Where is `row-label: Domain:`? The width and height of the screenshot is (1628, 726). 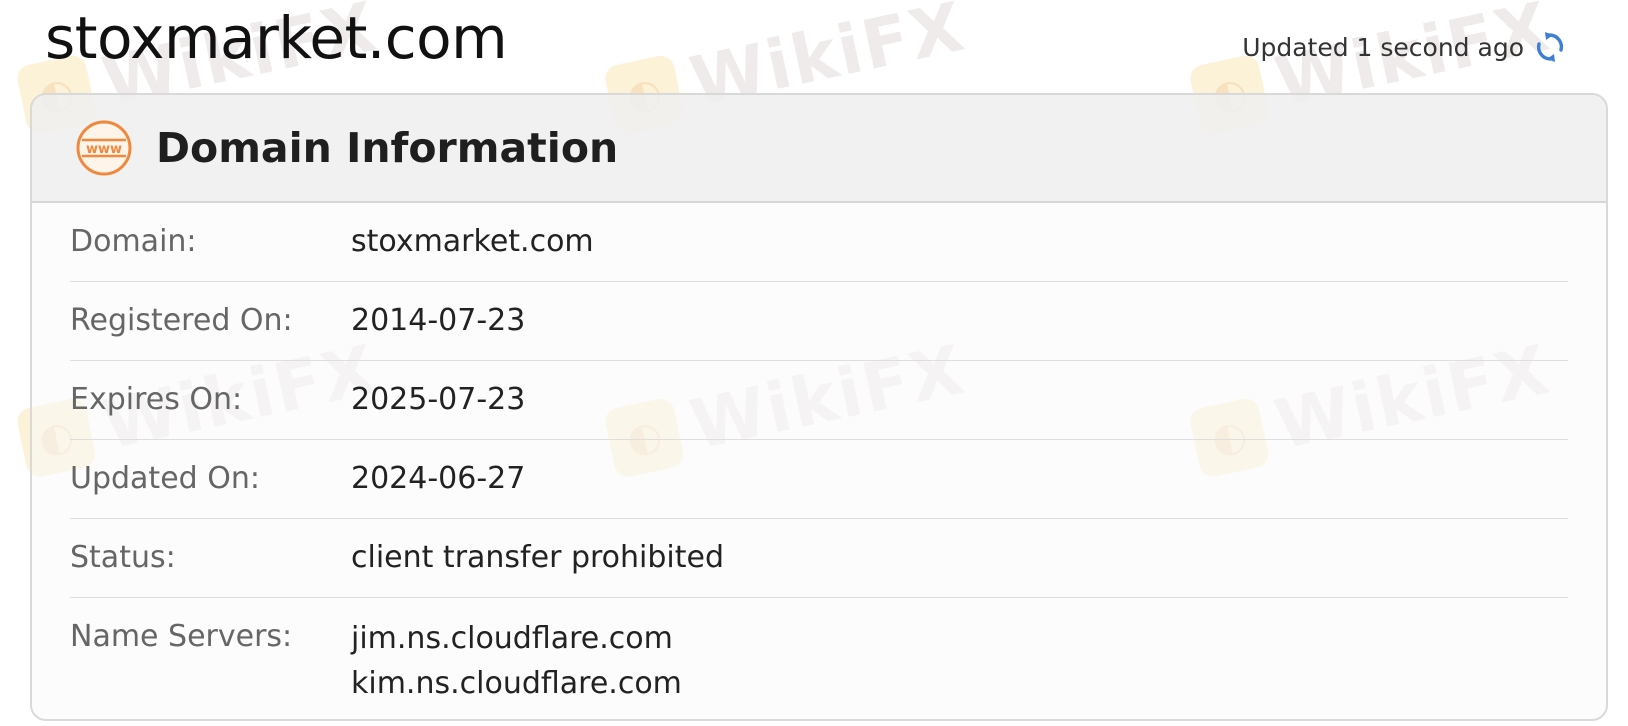 row-label: Domain: is located at coordinates (133, 241).